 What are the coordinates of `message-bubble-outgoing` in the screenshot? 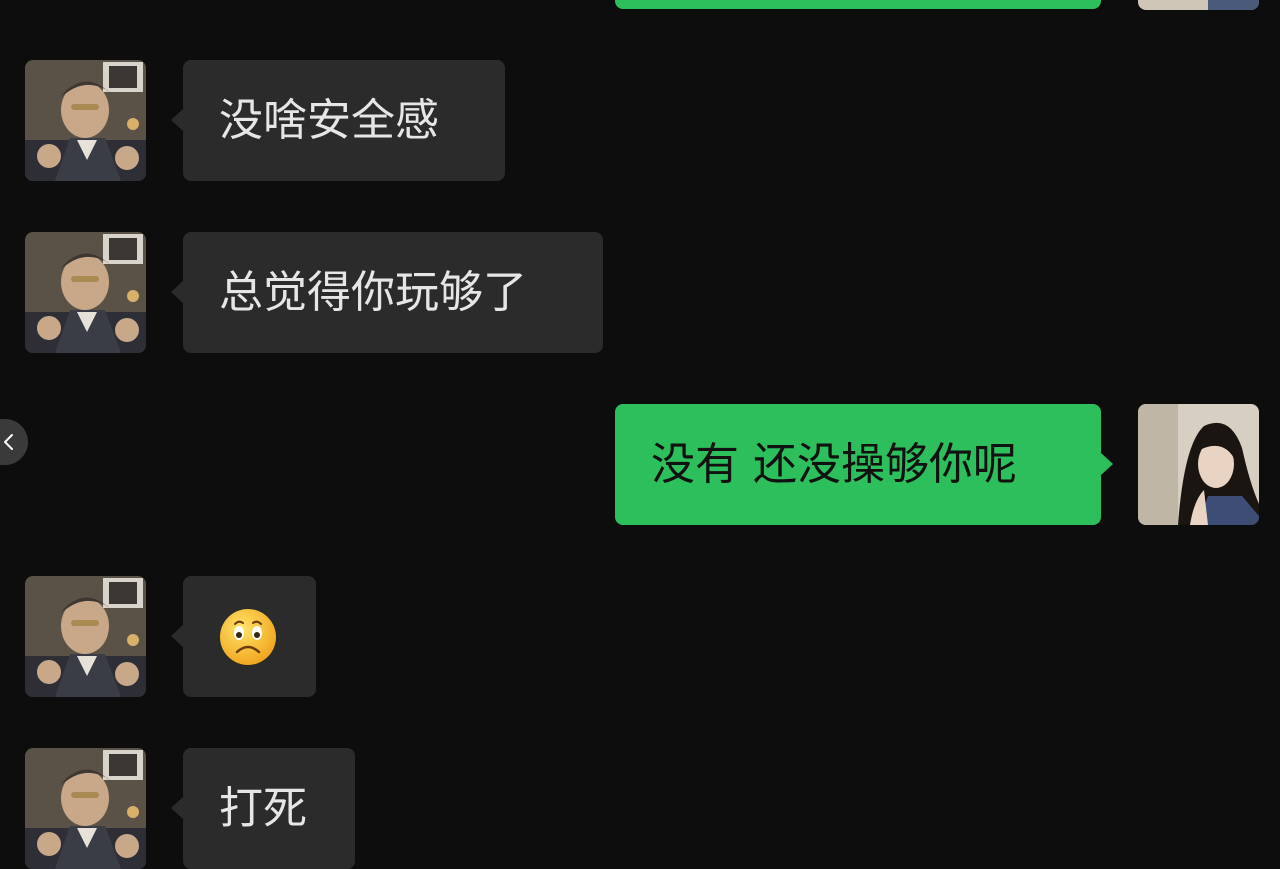 It's located at (858, 4).